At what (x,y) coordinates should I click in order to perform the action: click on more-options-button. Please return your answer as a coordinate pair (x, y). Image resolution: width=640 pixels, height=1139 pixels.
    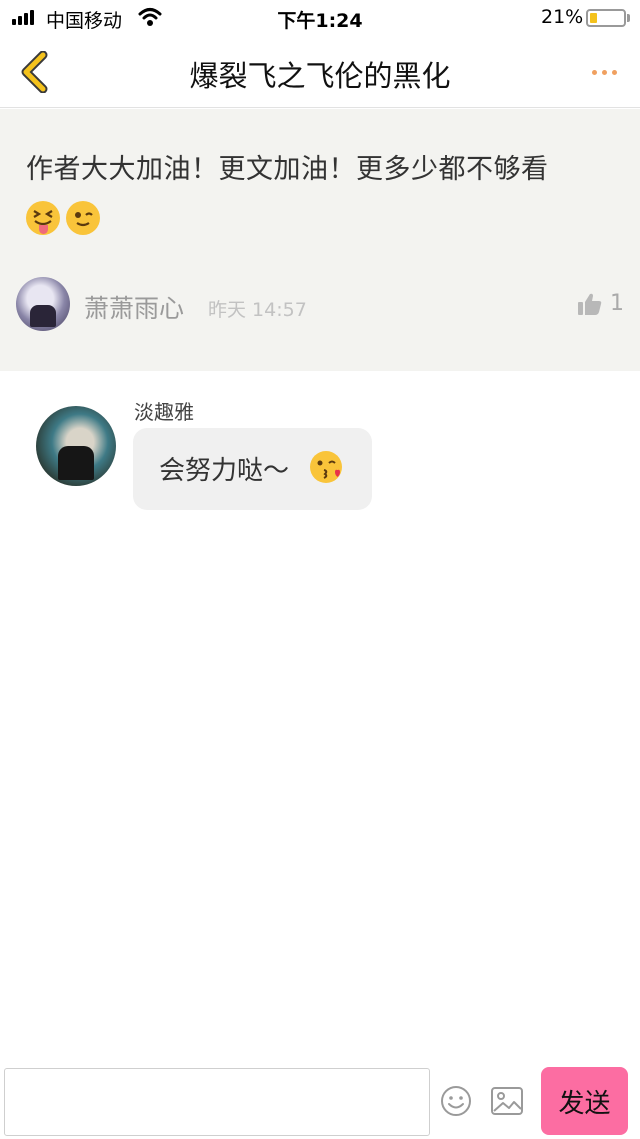
    Looking at the image, I should click on (604, 72).